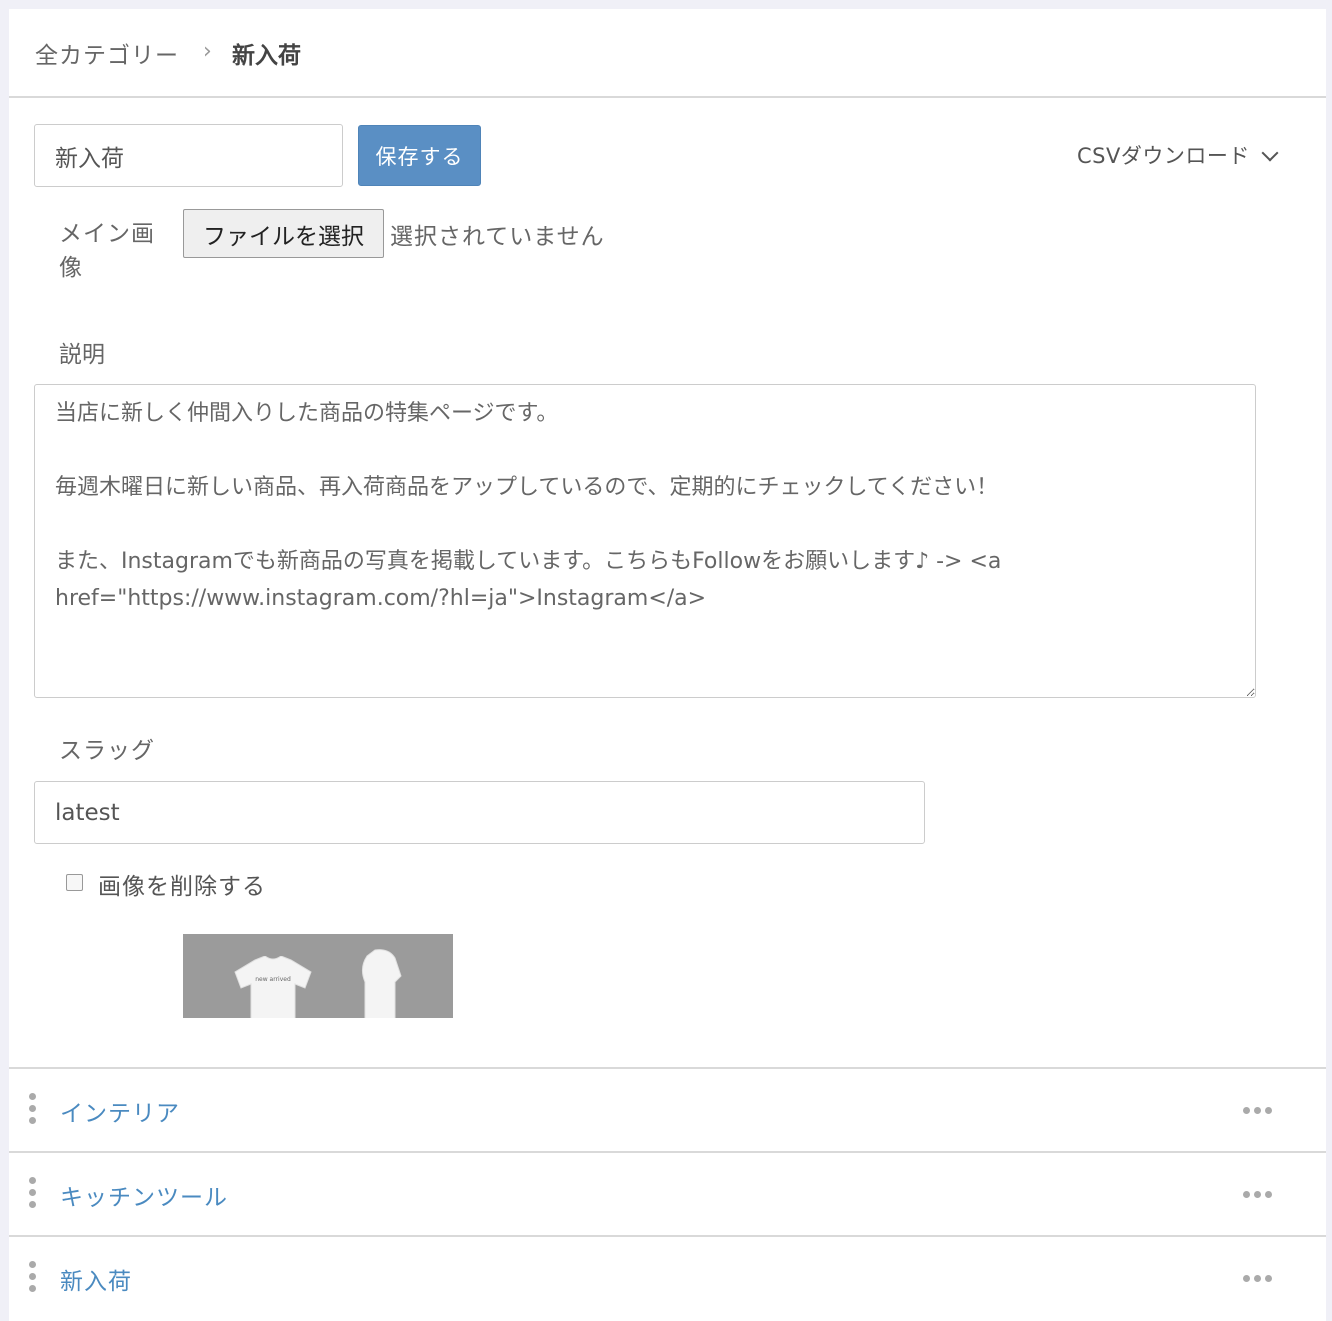  What do you see at coordinates (266, 56) in the screenshot?
I see `breadcrumb-current: 新入荷` at bounding box center [266, 56].